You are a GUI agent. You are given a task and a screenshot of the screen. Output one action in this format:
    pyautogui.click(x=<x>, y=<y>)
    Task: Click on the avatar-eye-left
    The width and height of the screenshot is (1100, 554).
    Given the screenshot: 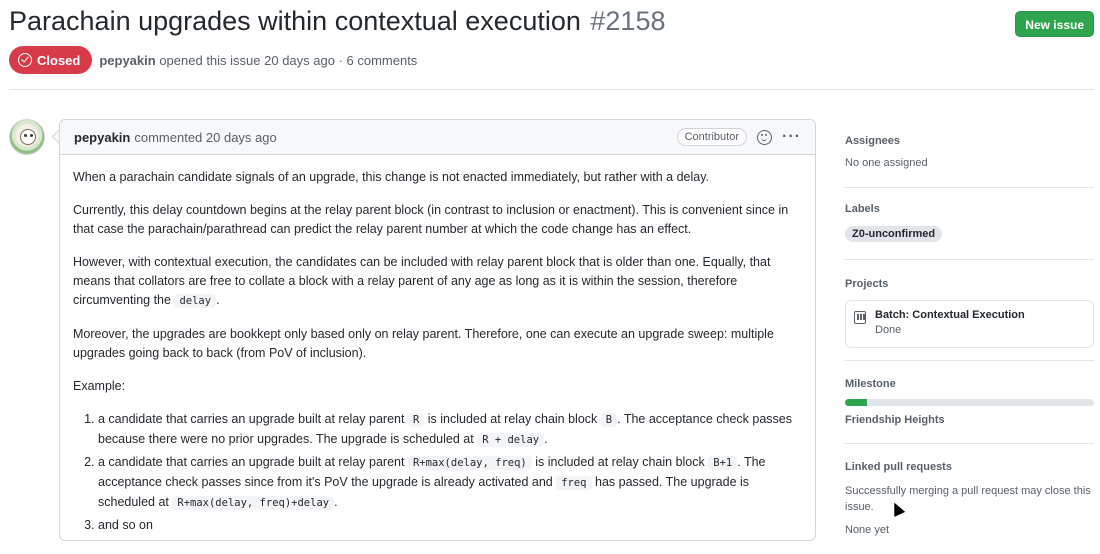 What is the action you would take?
    pyautogui.click(x=25, y=135)
    